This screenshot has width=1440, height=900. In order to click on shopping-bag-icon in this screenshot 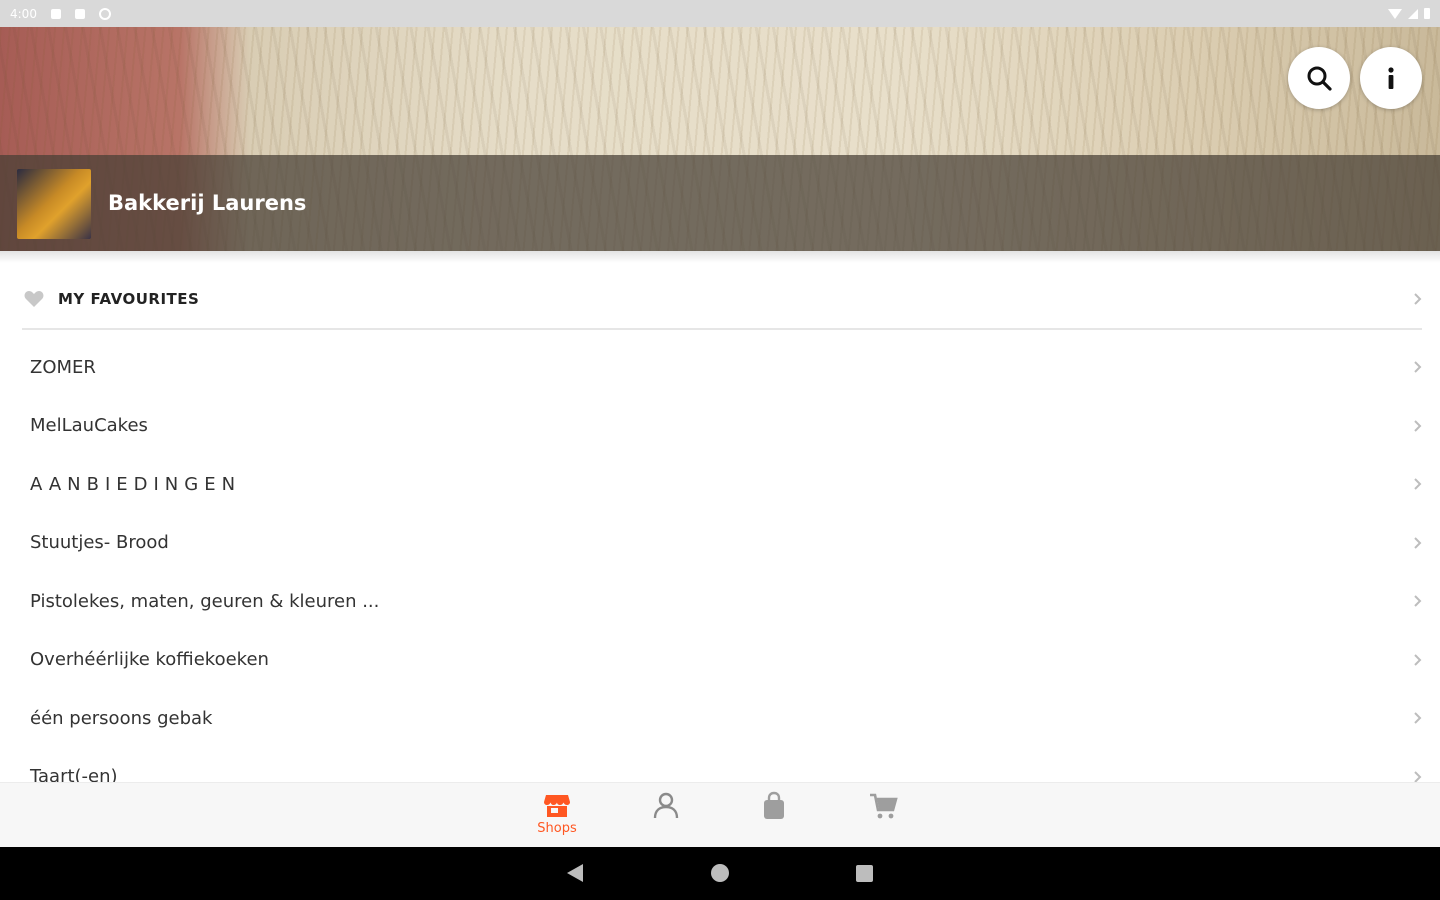, I will do `click(774, 805)`.